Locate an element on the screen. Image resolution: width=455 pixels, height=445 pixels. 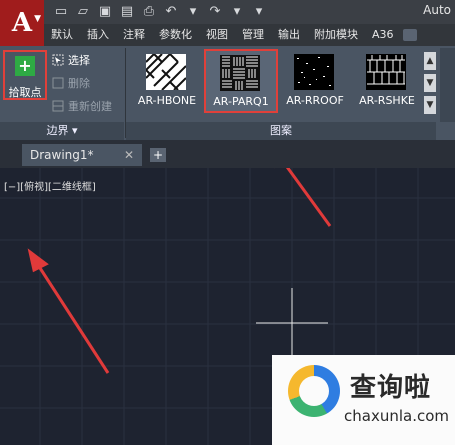
quick-access-toolbar: ▭ ▱ ▣ ▤ ⎙ ↶ ▾ ↷ ▾ ▾ is located at coordinates (160, 12).